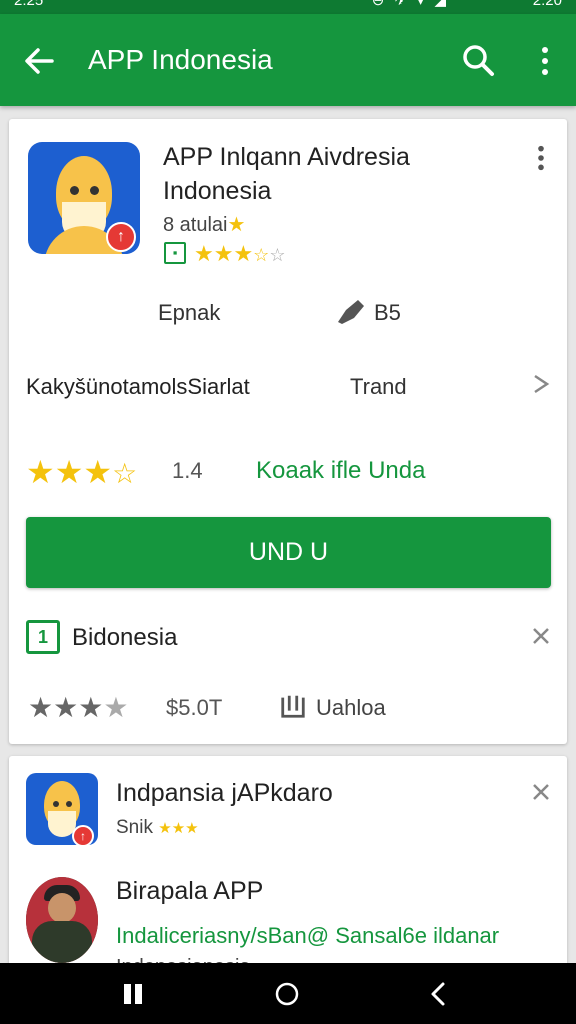  Describe the element at coordinates (187, 470) in the screenshot. I see `rating-value: 1.4` at that location.